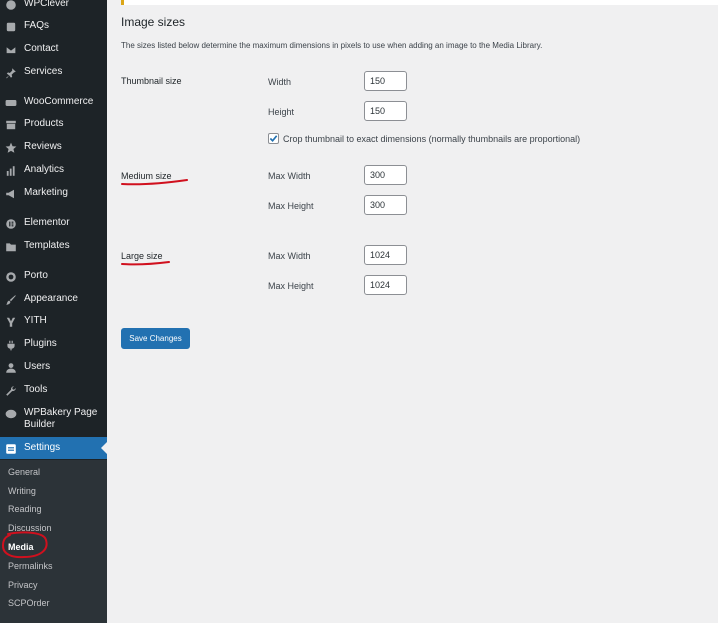 The height and width of the screenshot is (623, 718). What do you see at coordinates (59, 101) in the screenshot?
I see `sidebar-item-label: WooCommerce` at bounding box center [59, 101].